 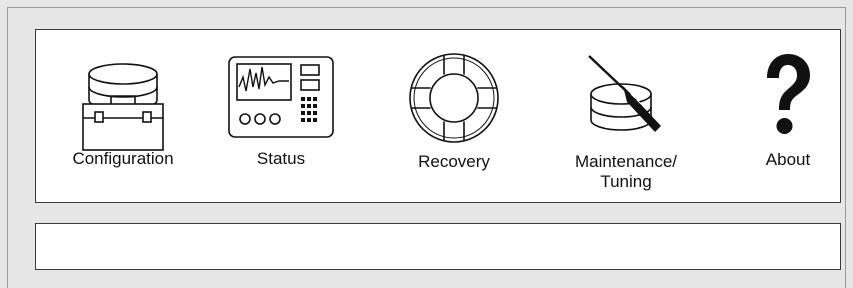 I want to click on status-button: Status, so click(x=281, y=116).